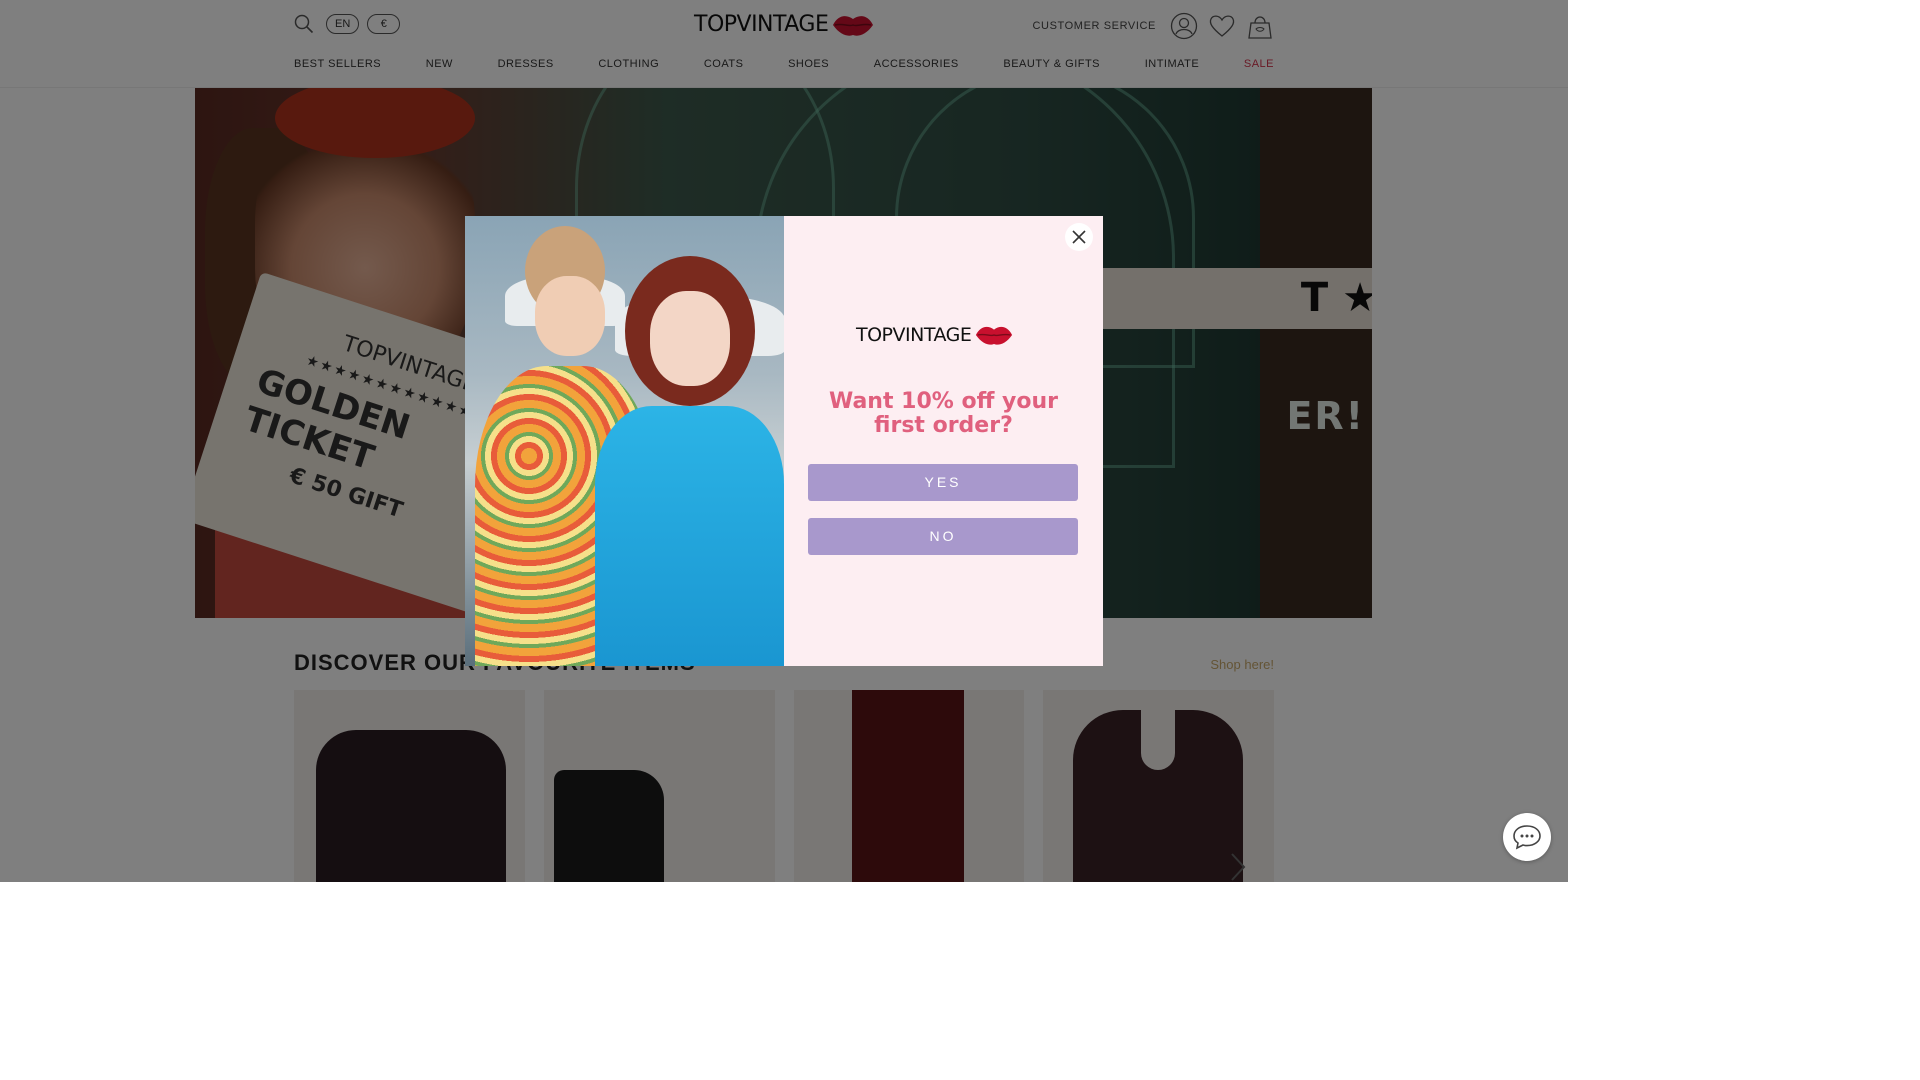 This screenshot has width=1920, height=1080. I want to click on no-button: NO, so click(943, 536).